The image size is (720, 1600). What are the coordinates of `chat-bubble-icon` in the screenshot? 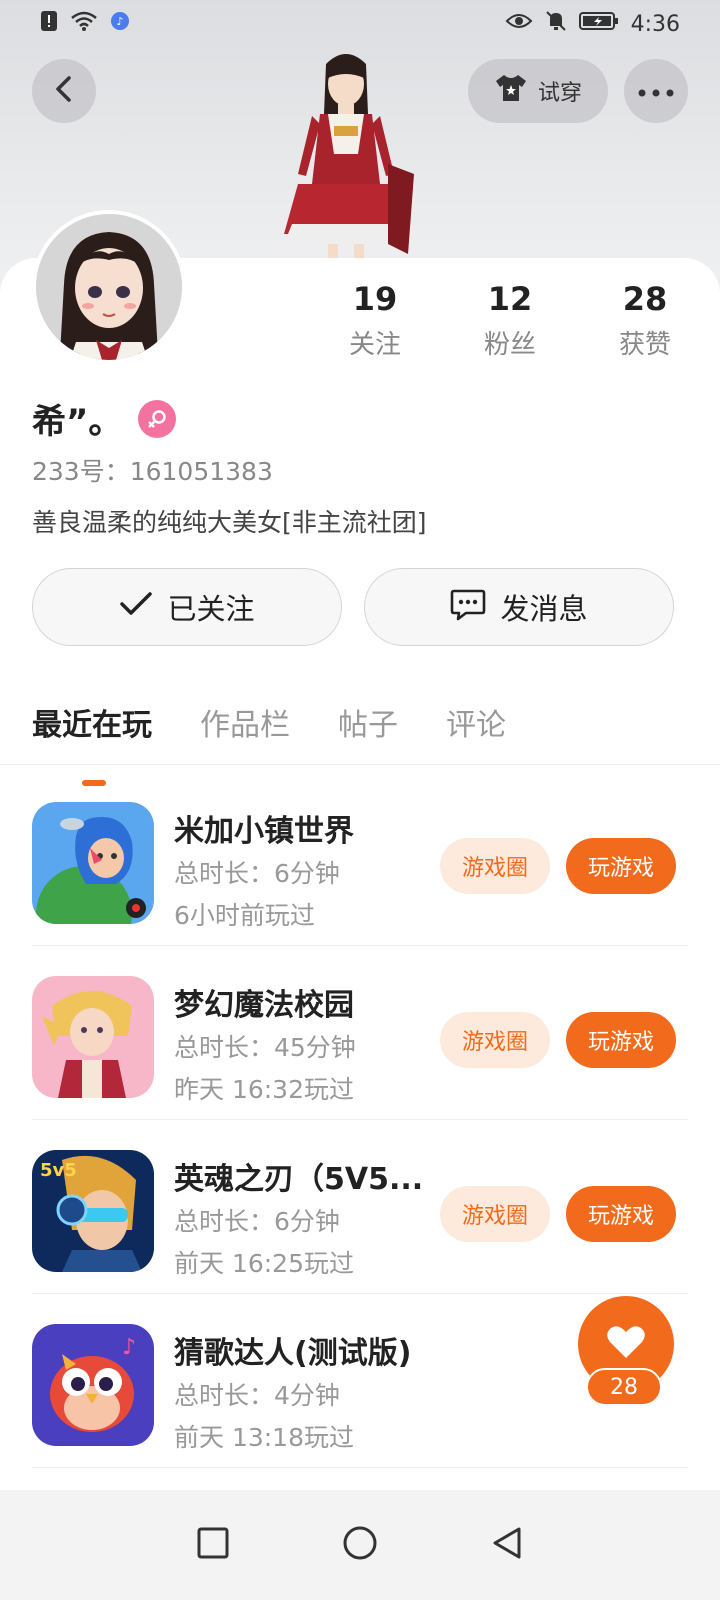 It's located at (468, 607).